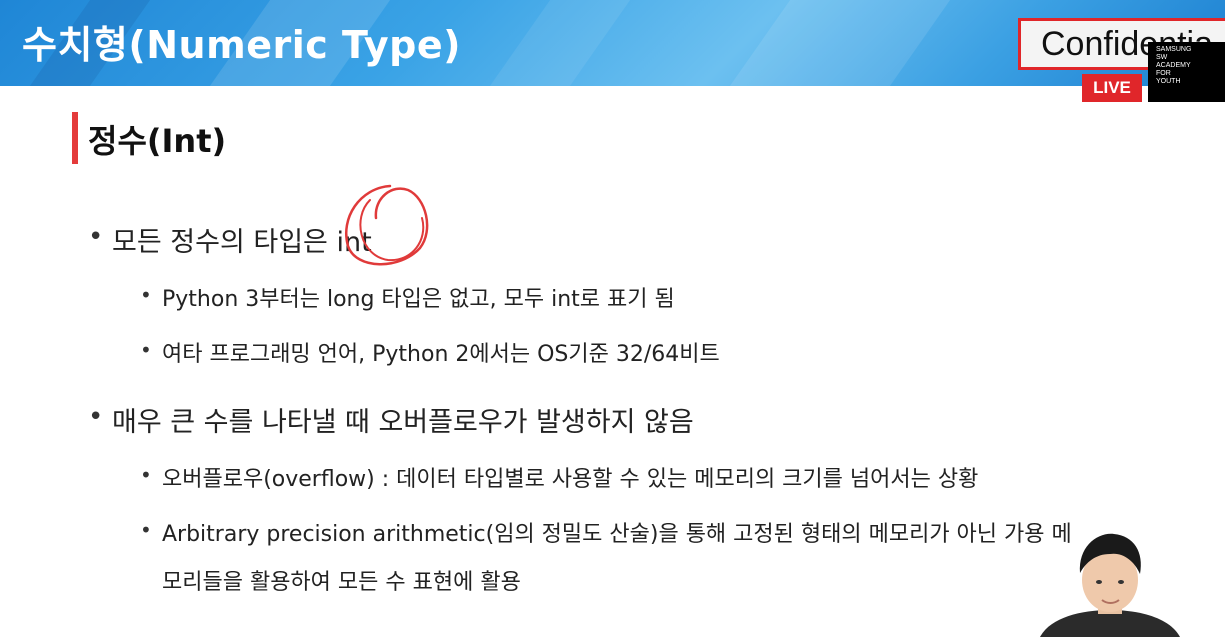 The image size is (1225, 637). What do you see at coordinates (418, 299) in the screenshot?
I see `sub-bullet-item: Python 3부터는 long 타입은 없고, 모두 int로 표기 됨` at bounding box center [418, 299].